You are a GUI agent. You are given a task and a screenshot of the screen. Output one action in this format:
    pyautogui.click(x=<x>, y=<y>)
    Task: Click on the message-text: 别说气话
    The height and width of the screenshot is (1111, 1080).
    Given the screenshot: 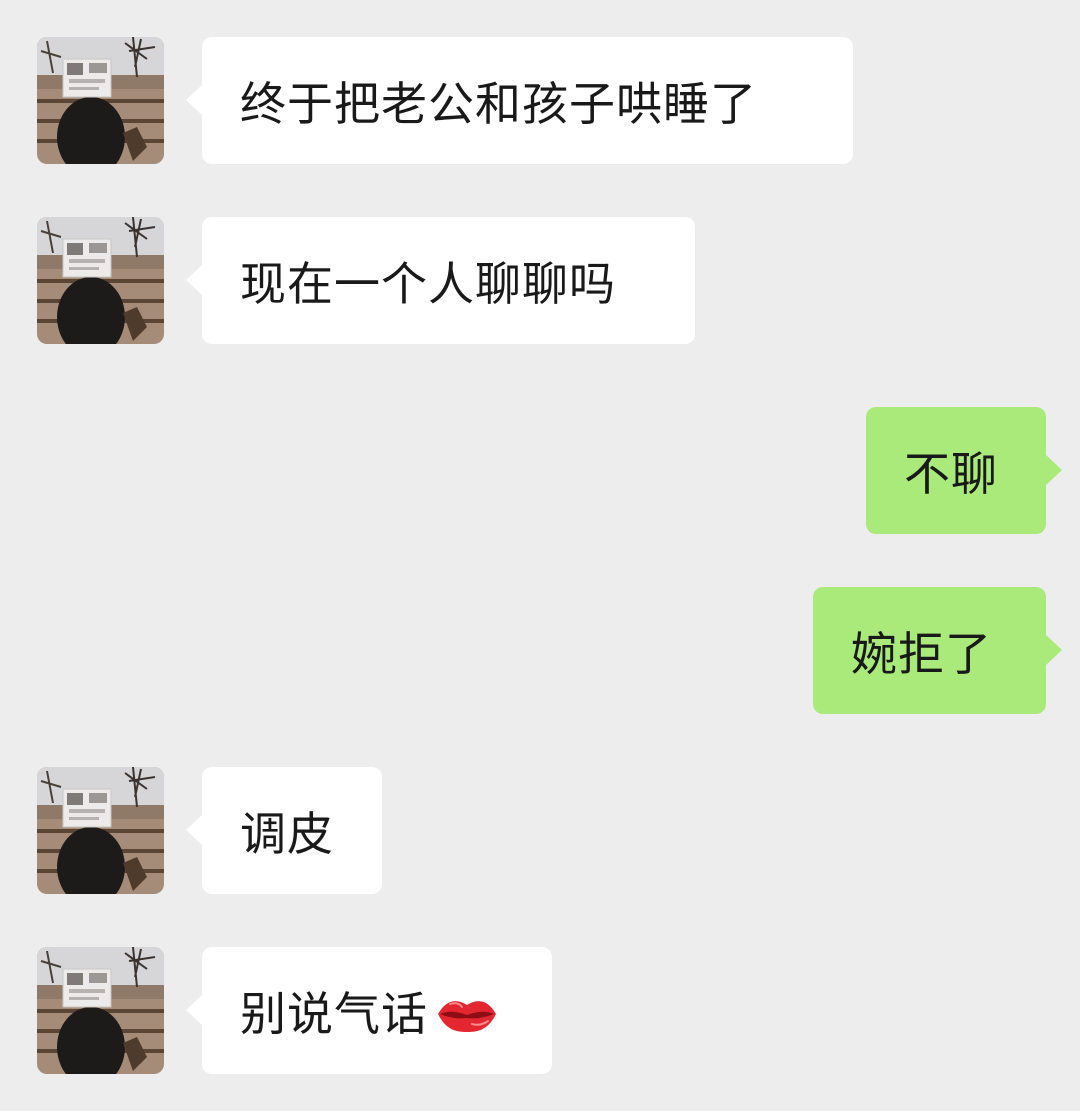 What is the action you would take?
    pyautogui.click(x=334, y=1013)
    